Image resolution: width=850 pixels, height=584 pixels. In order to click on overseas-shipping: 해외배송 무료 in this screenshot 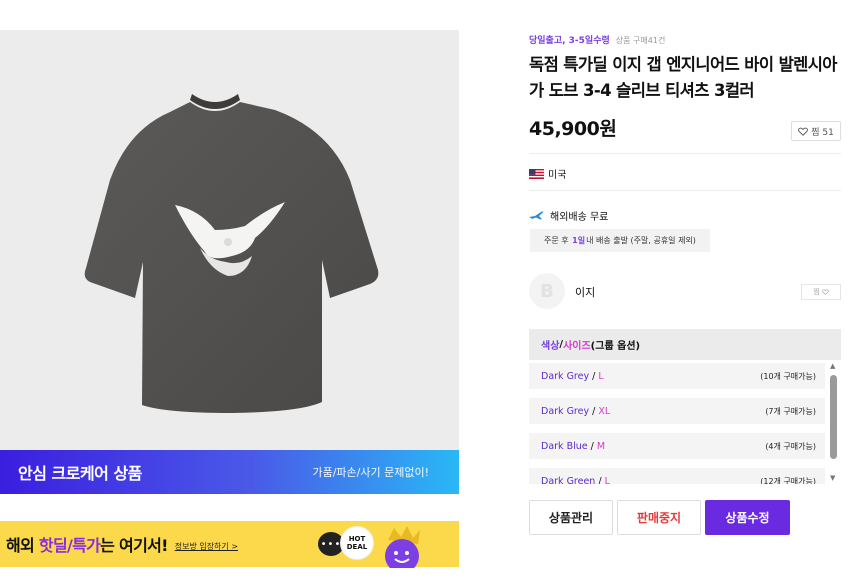, I will do `click(568, 215)`.